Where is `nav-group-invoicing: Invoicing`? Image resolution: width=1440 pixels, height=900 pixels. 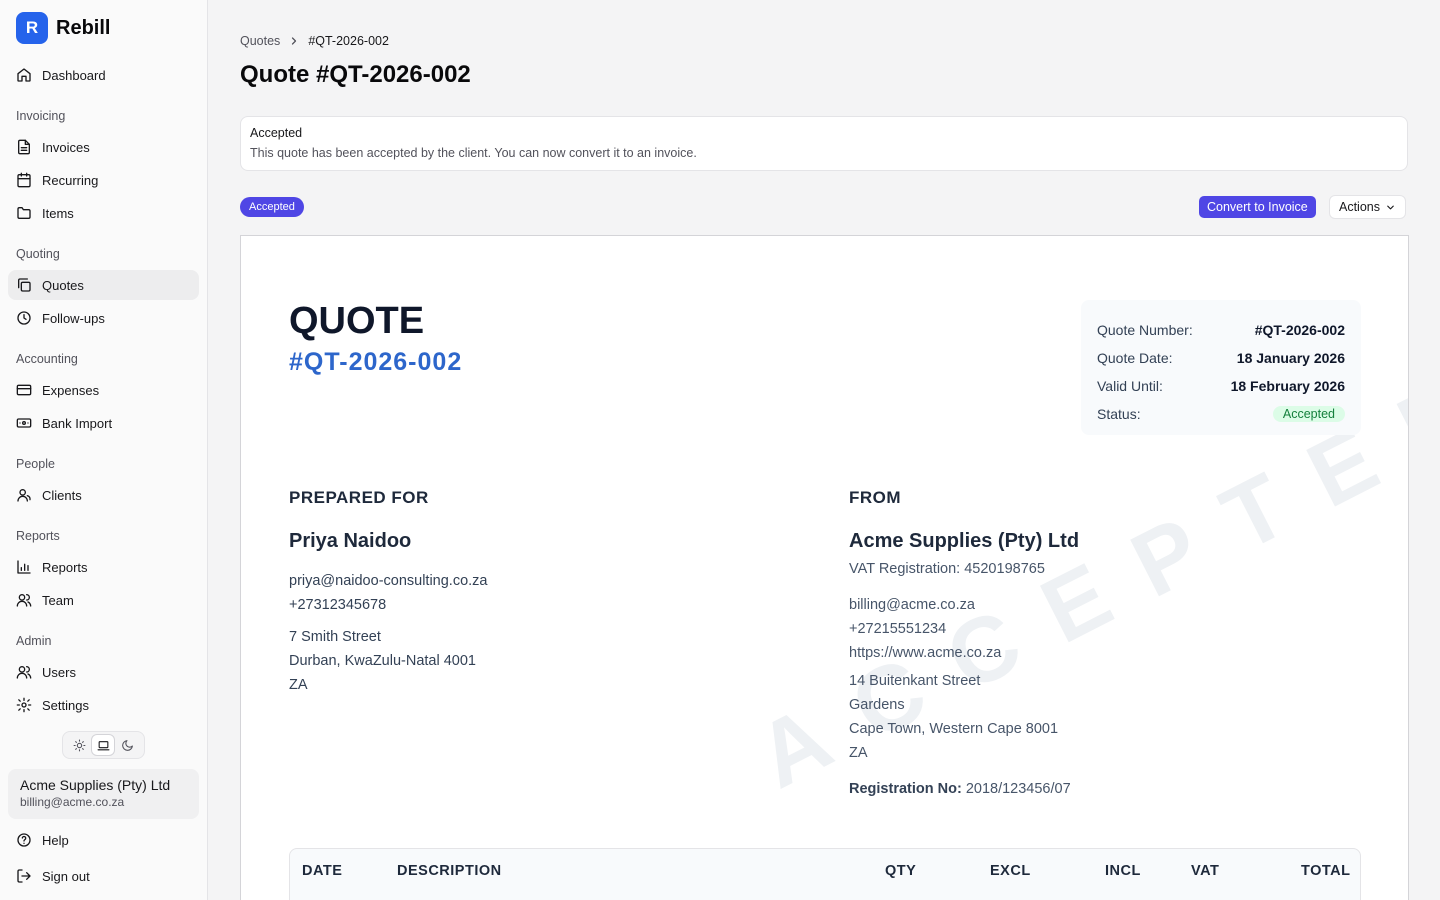
nav-group-invoicing: Invoicing is located at coordinates (41, 116).